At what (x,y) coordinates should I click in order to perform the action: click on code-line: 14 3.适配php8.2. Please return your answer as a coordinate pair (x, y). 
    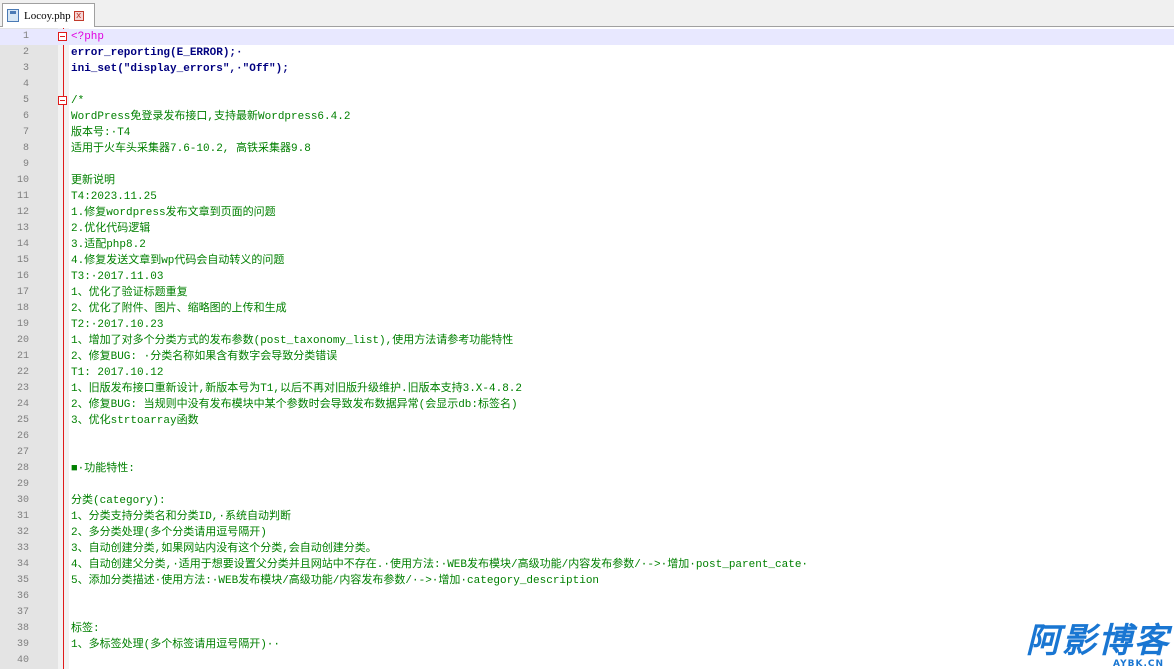
    Looking at the image, I should click on (587, 245).